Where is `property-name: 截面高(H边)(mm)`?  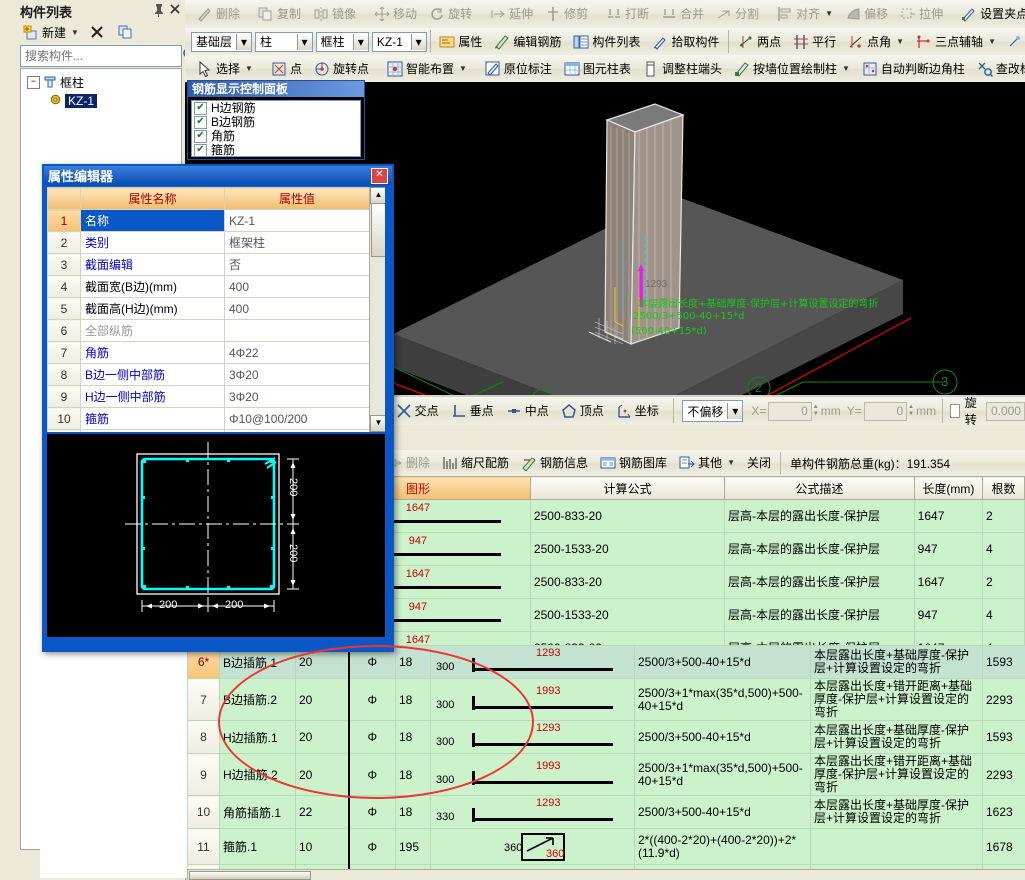
property-name: 截面高(H边)(mm) is located at coordinates (152, 308).